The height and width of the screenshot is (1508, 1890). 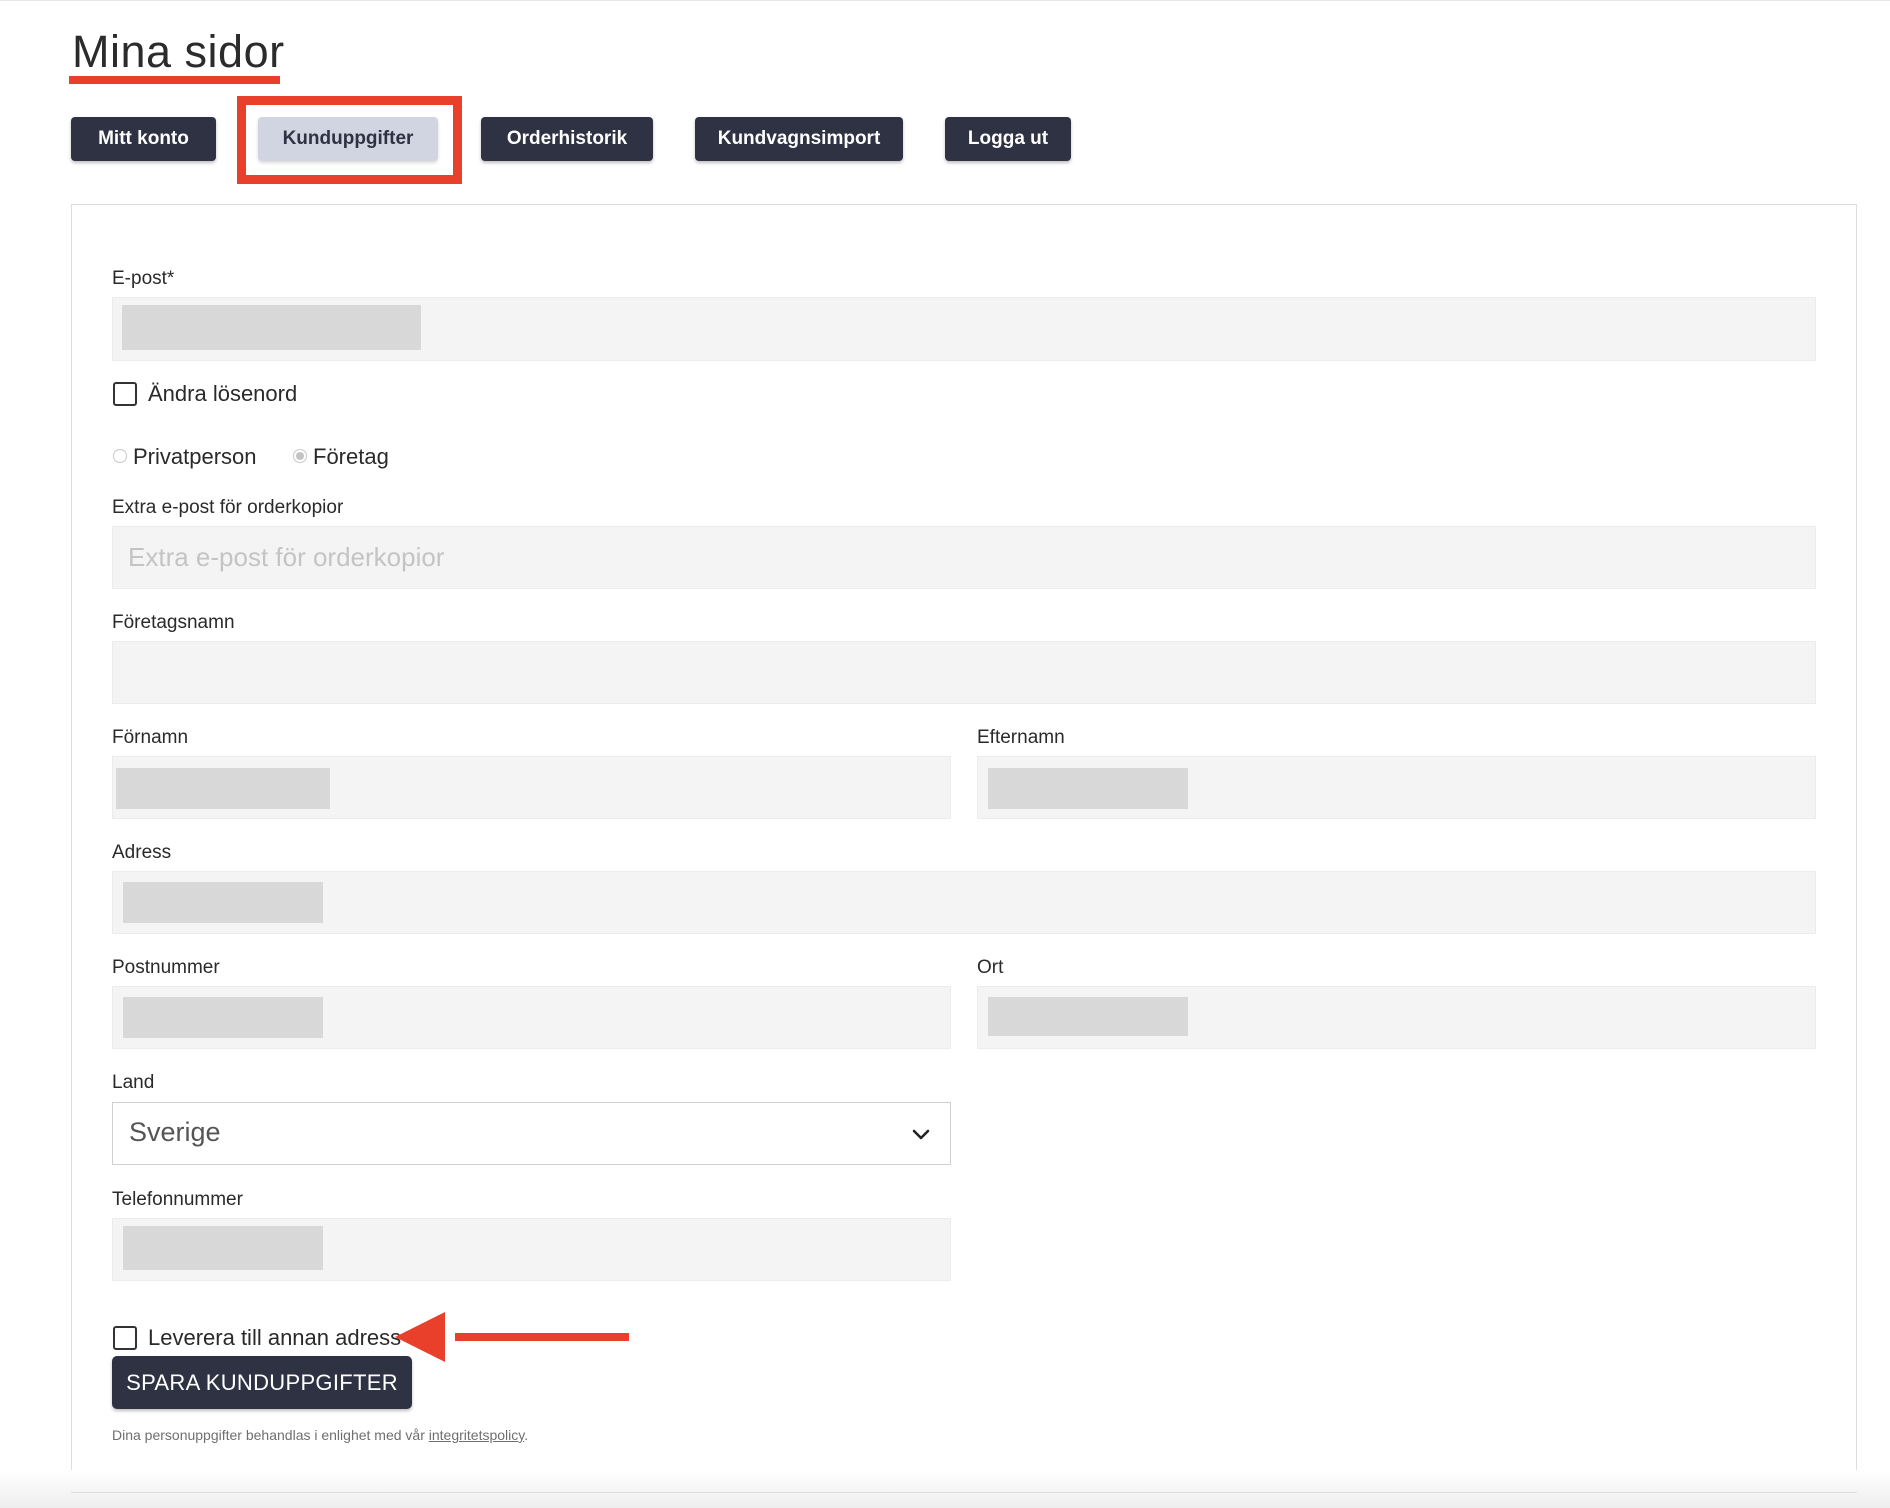 I want to click on extra-email-placeholder: Extra e-post för orderkopior, so click(x=286, y=557).